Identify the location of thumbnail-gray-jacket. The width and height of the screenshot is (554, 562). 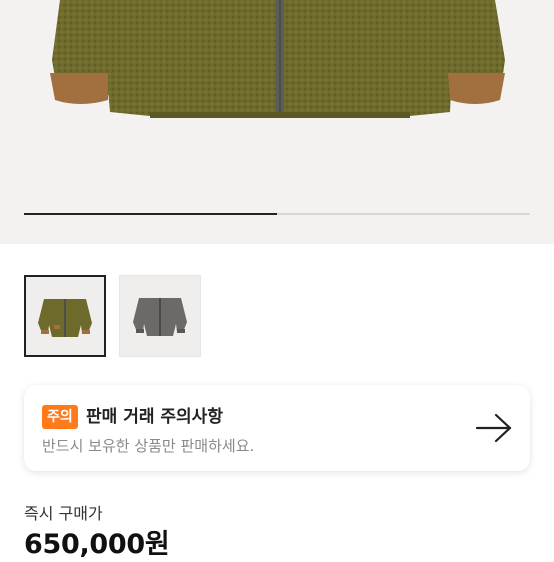
(160, 316).